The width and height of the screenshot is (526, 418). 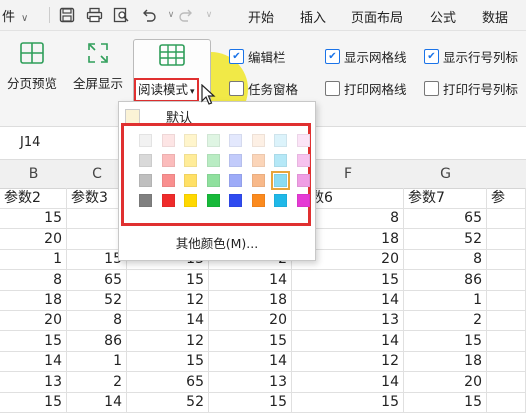 I want to click on name-box: J14, so click(x=30, y=142).